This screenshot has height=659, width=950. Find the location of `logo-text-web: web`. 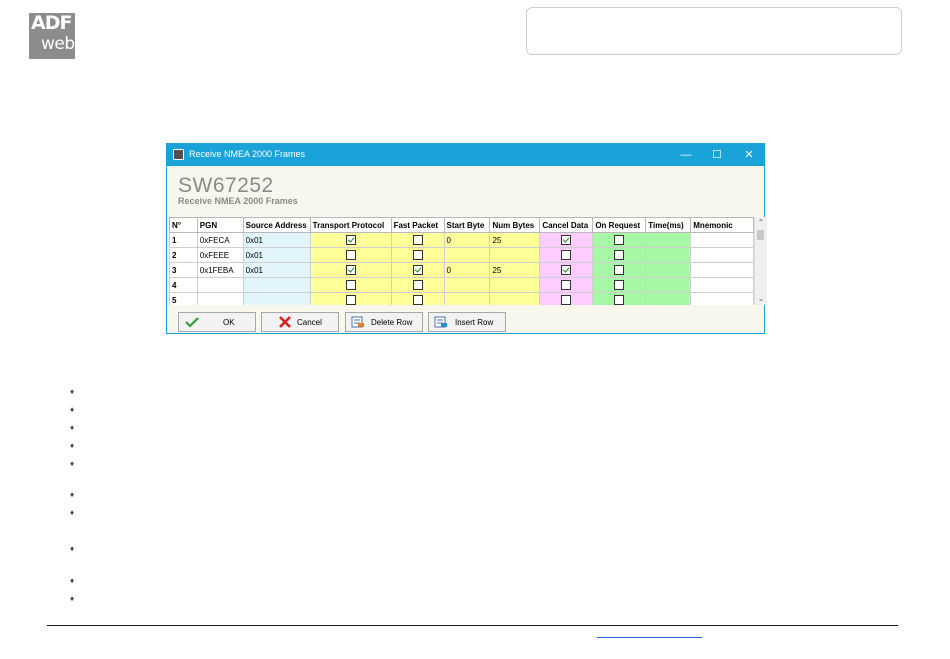

logo-text-web: web is located at coordinates (58, 44).